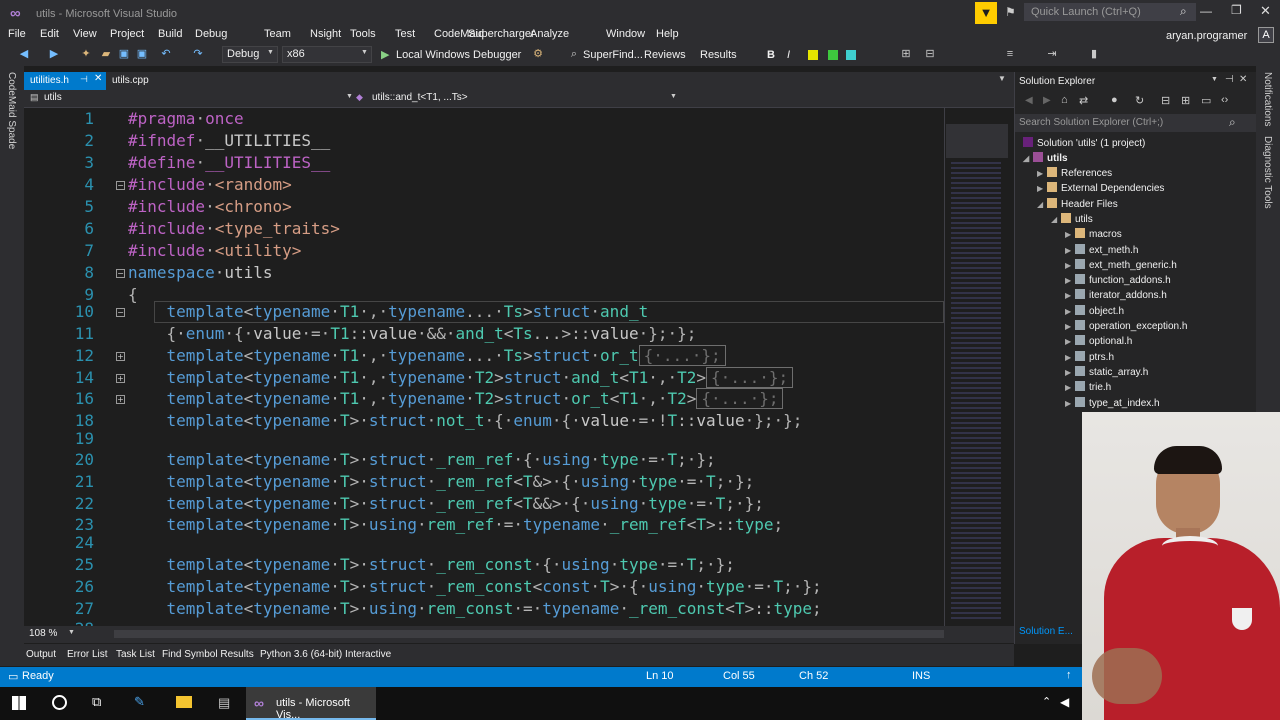 The image size is (1280, 720). Describe the element at coordinates (906, 54) in the screenshot. I see `layout-icon: ⊞` at that location.